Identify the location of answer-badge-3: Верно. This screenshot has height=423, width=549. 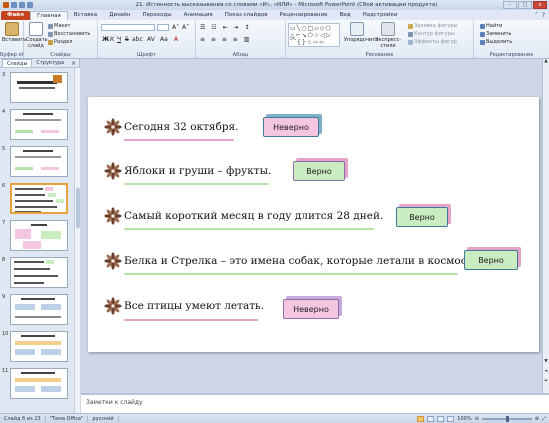
(422, 217).